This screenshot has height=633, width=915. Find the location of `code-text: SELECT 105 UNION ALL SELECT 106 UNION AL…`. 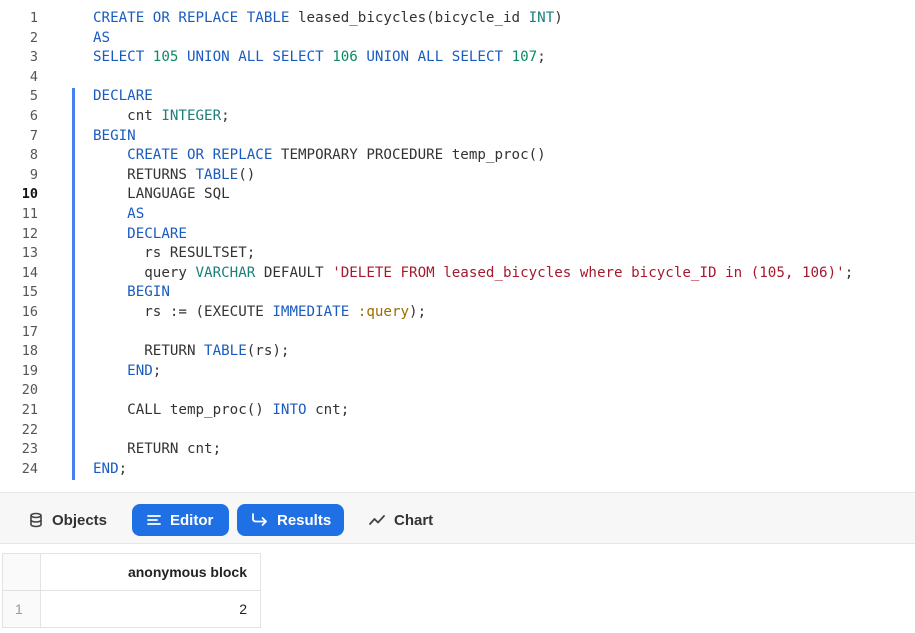

code-text: SELECT 105 UNION ALL SELECT 106 UNION AL… is located at coordinates (319, 57).